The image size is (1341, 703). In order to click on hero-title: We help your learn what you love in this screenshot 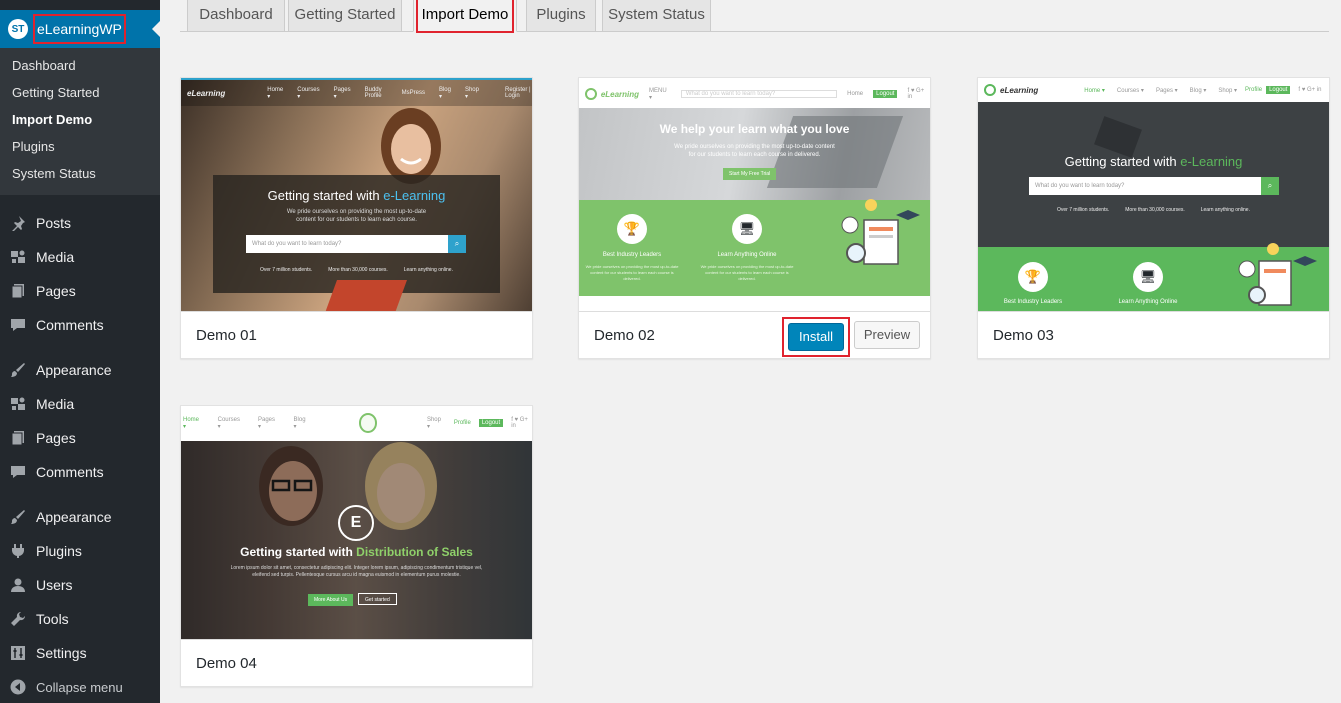, I will do `click(754, 129)`.